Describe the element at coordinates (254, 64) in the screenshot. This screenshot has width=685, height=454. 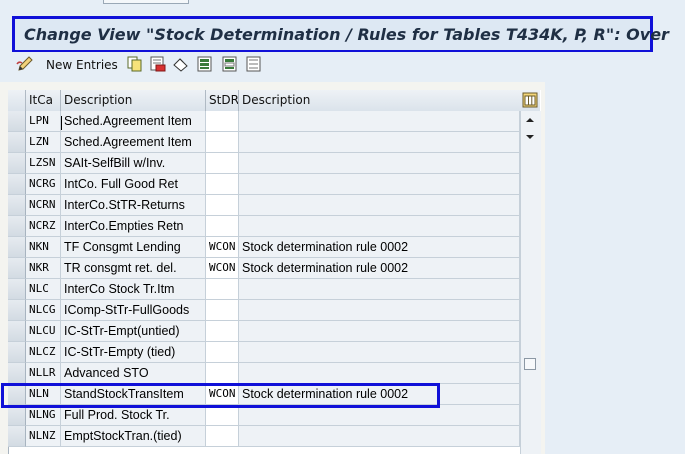
I see `deselect-all-icon` at that location.